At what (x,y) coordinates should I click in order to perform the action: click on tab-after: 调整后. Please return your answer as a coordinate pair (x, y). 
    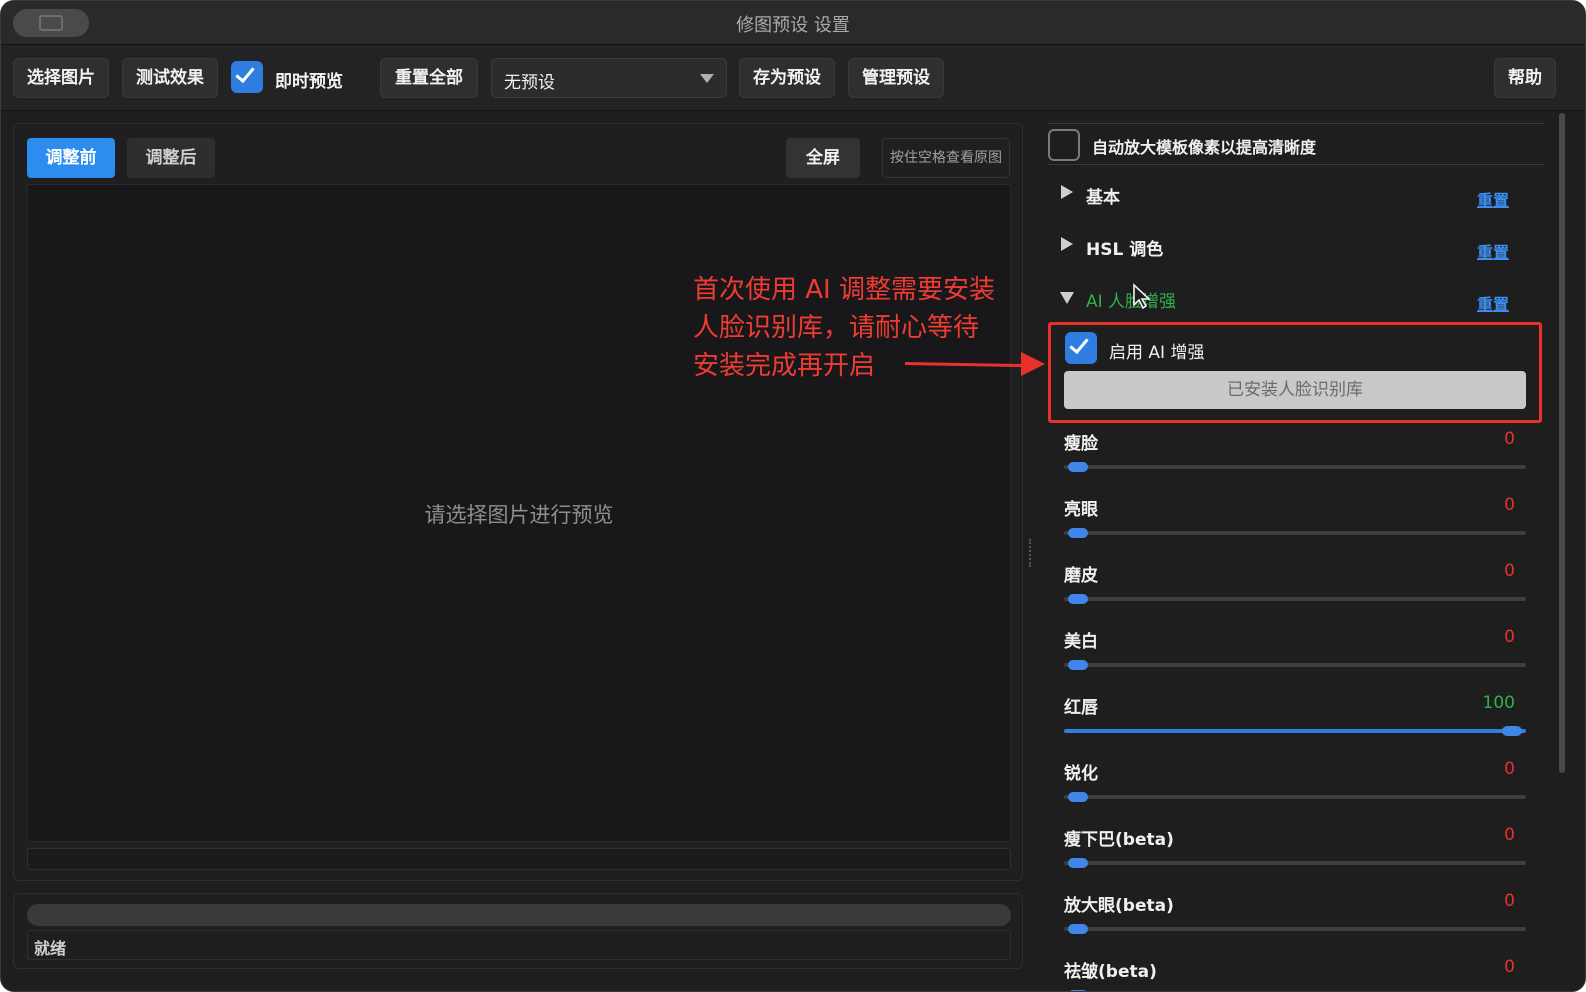
    Looking at the image, I should click on (171, 158).